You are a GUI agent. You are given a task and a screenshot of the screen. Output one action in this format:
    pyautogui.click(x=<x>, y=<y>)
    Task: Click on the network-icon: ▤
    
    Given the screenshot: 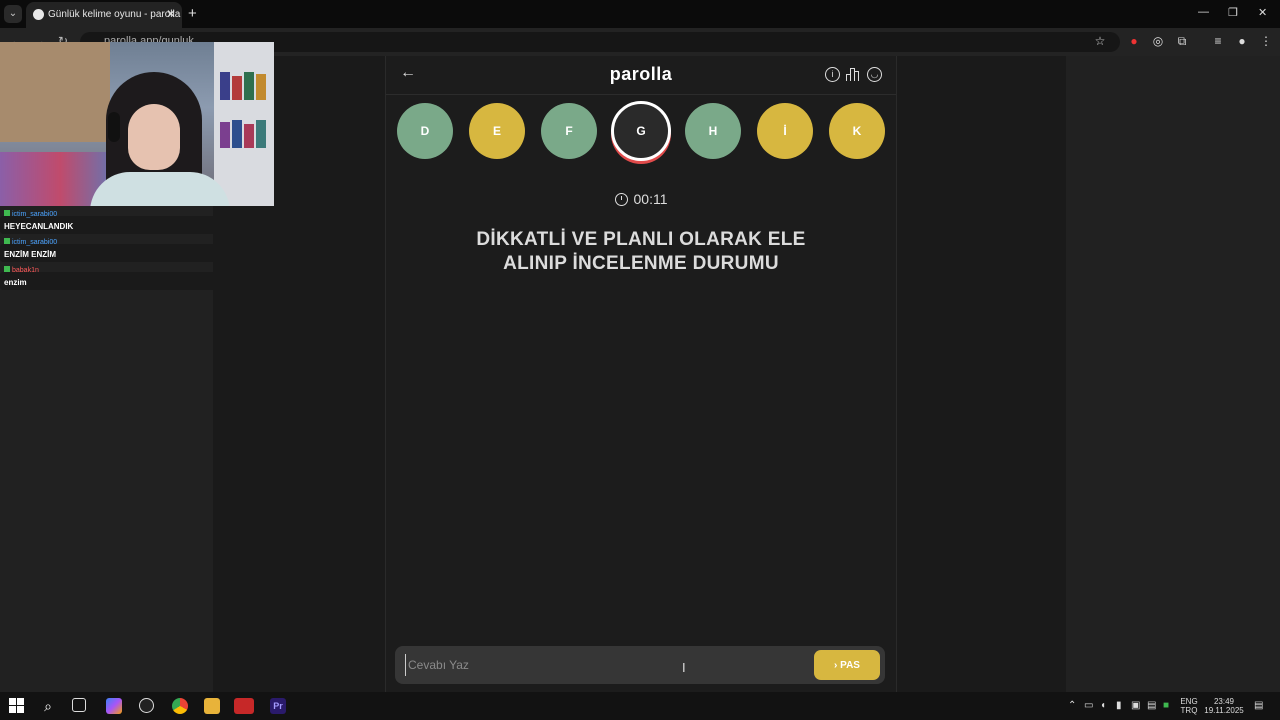 What is the action you would take?
    pyautogui.click(x=1151, y=705)
    